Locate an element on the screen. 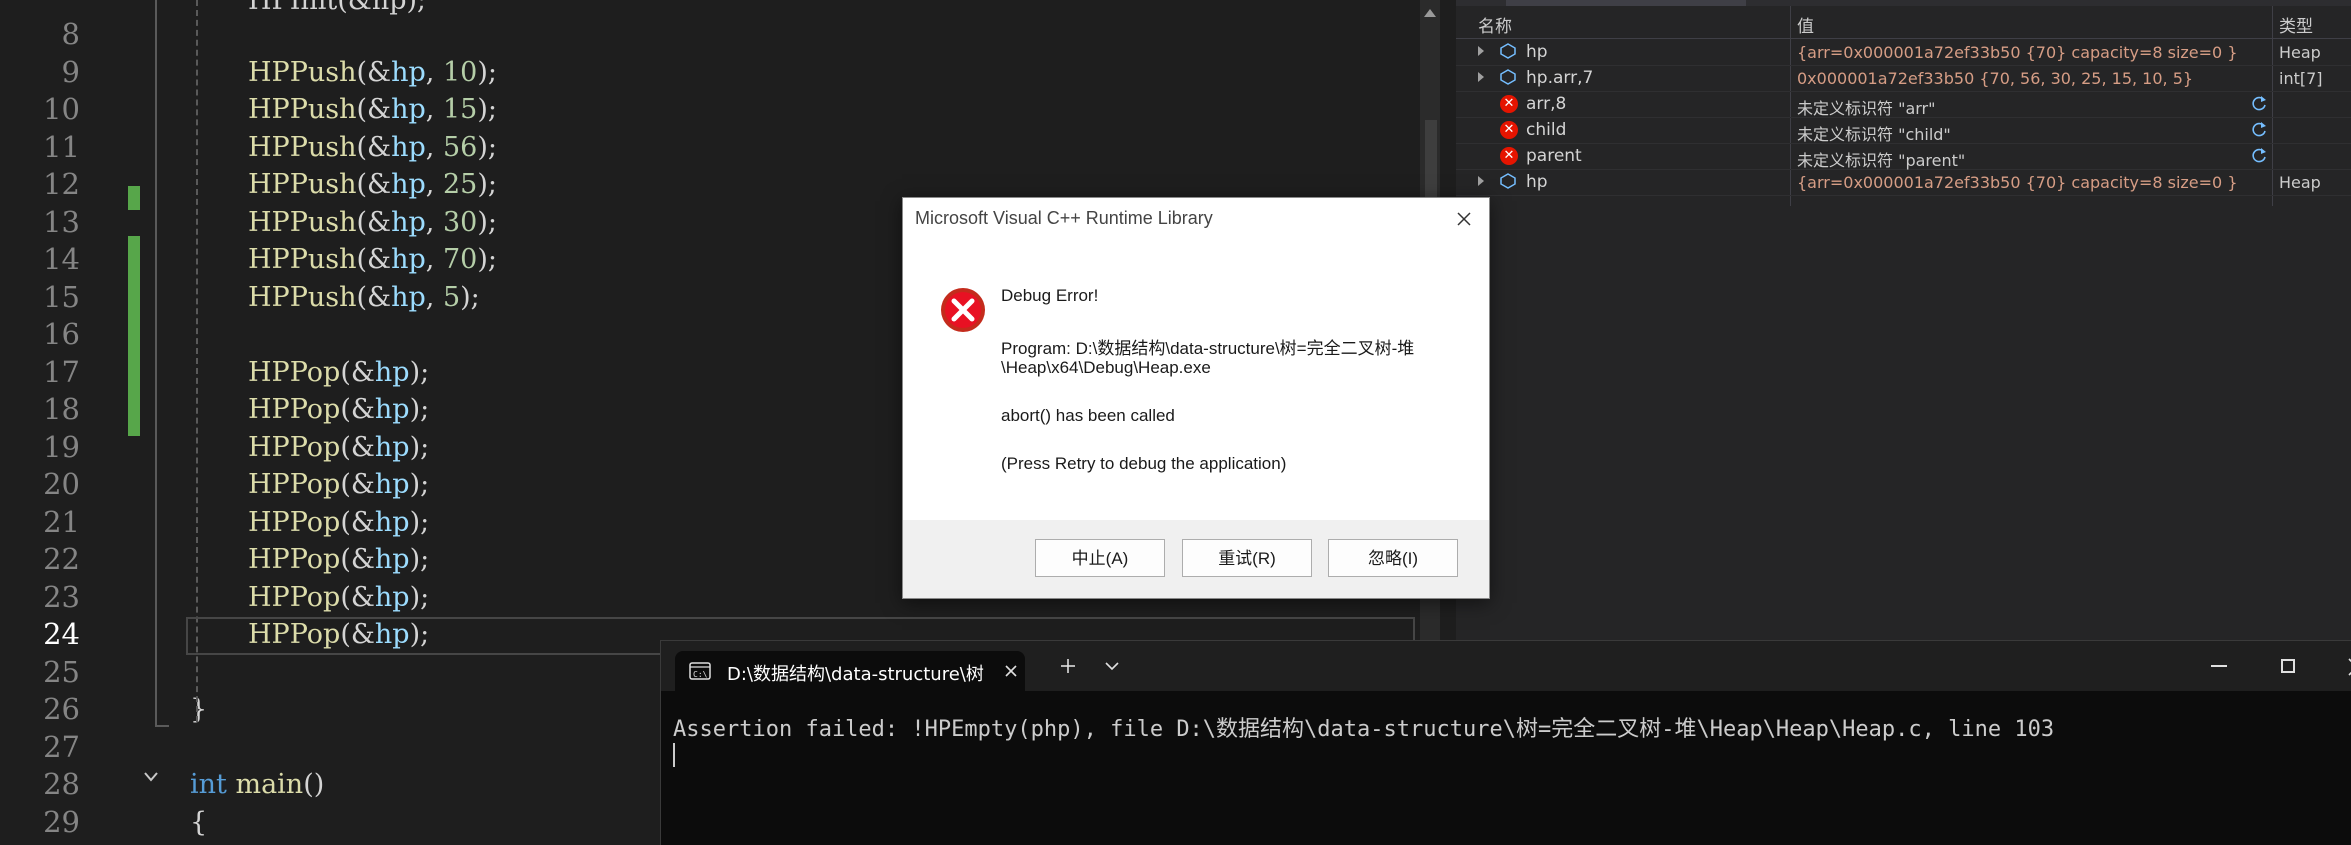  abort-button: 中止(A) is located at coordinates (1100, 558).